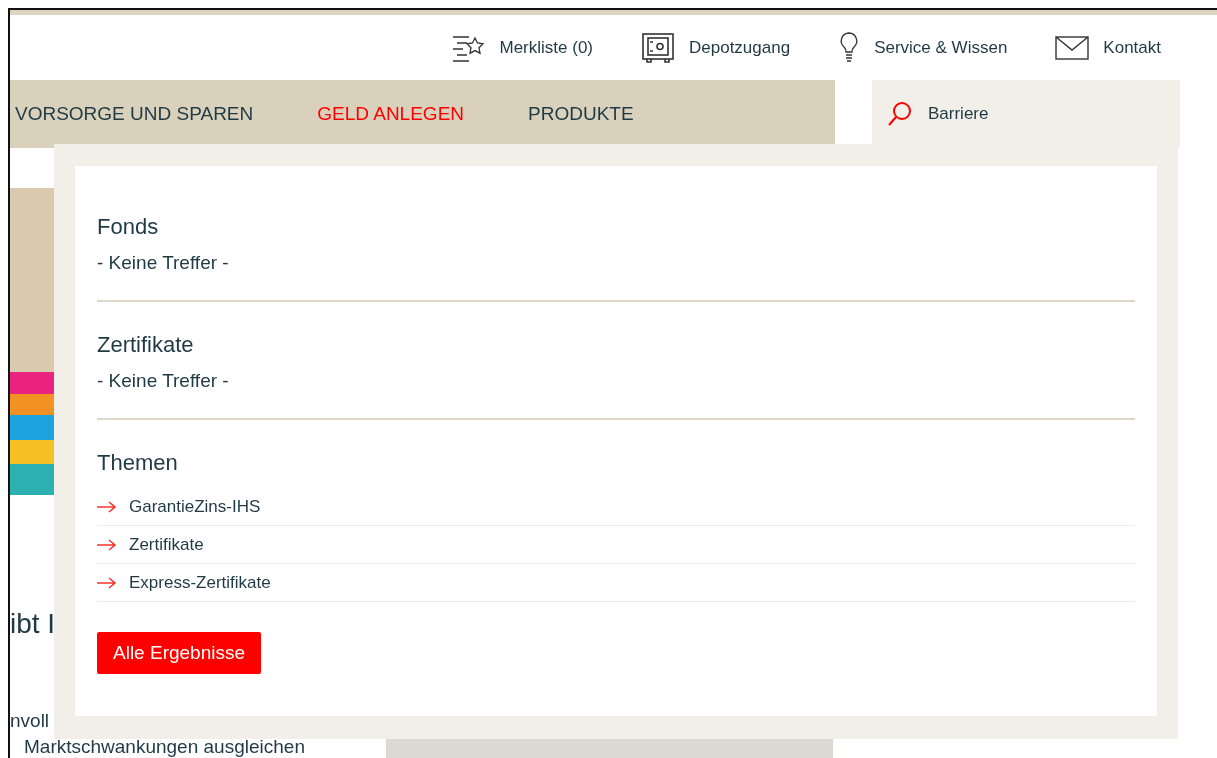  I want to click on result-link: Zertifikate, so click(616, 545).